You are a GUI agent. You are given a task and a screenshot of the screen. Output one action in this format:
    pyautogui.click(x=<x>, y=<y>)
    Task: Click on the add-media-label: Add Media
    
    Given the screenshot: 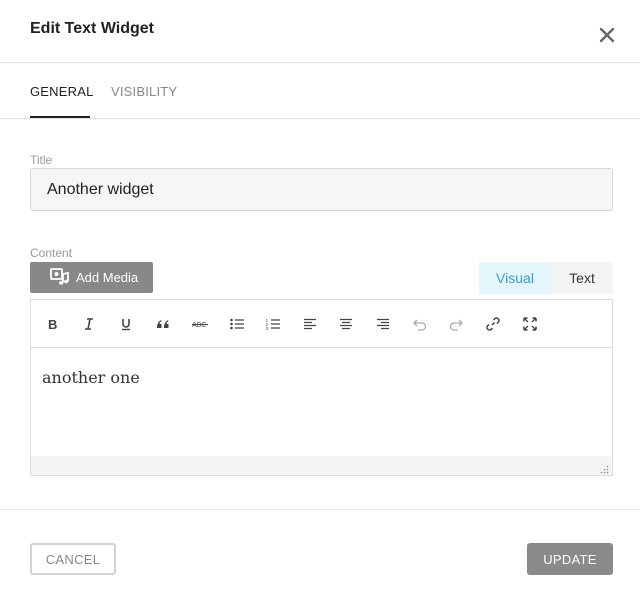 What is the action you would take?
    pyautogui.click(x=107, y=277)
    